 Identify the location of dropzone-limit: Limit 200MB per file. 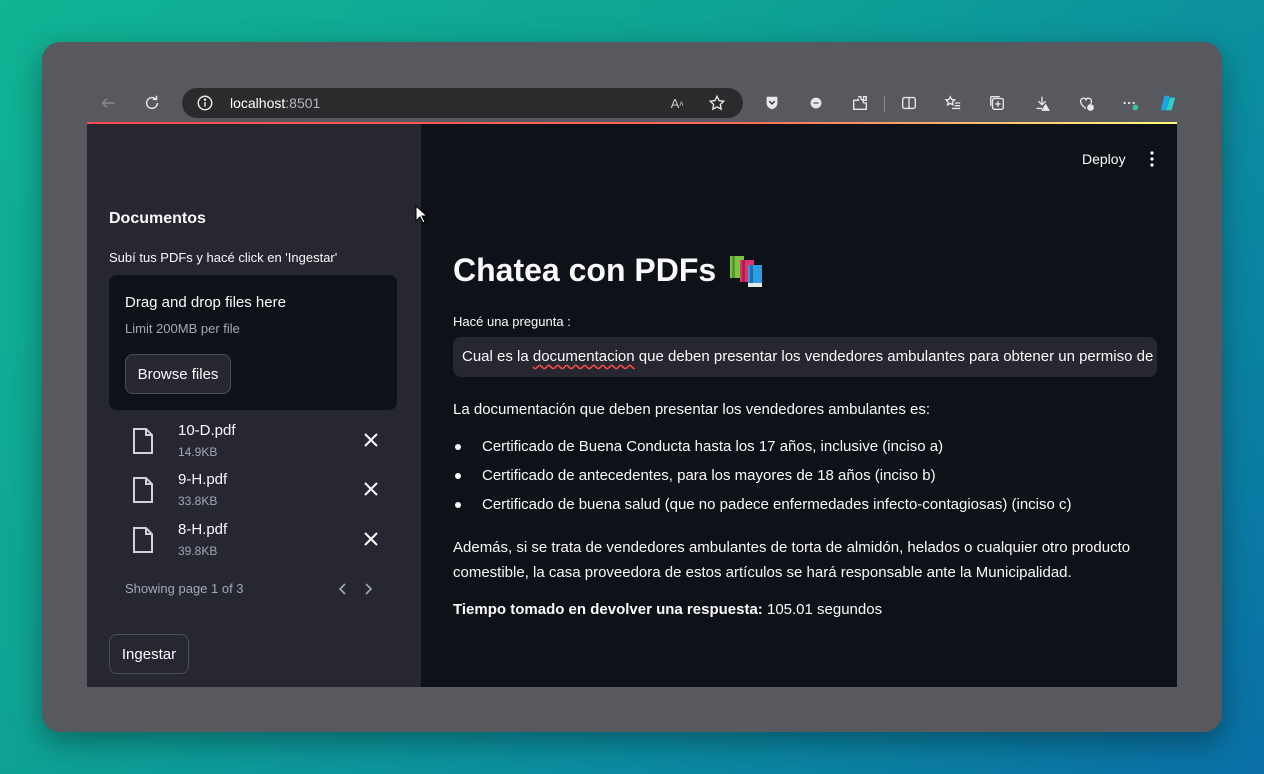
(182, 328).